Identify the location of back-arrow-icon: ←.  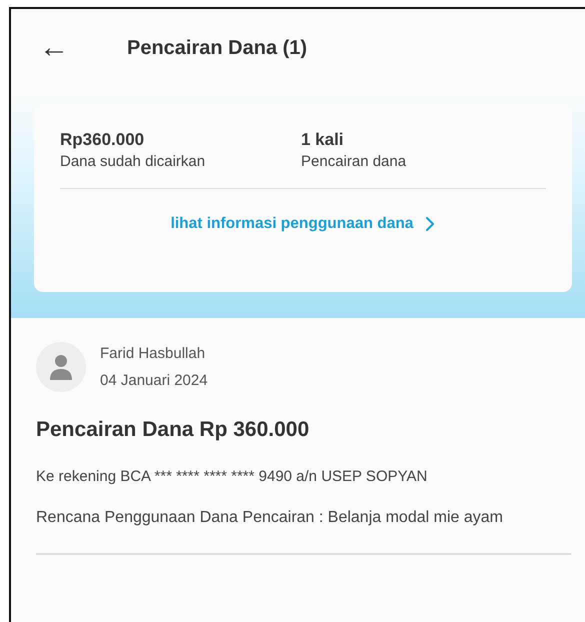
(55, 48).